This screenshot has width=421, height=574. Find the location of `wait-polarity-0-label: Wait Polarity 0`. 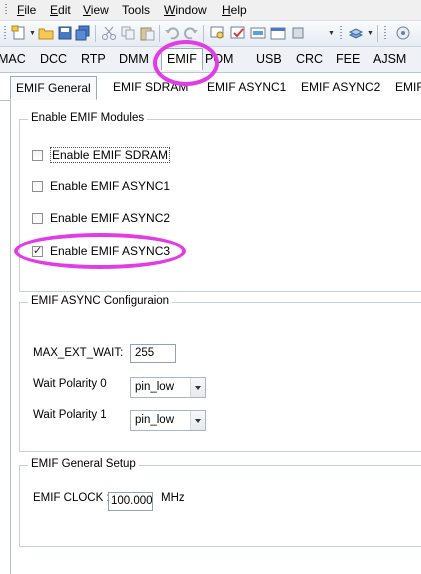

wait-polarity-0-label: Wait Polarity 0 is located at coordinates (70, 384).